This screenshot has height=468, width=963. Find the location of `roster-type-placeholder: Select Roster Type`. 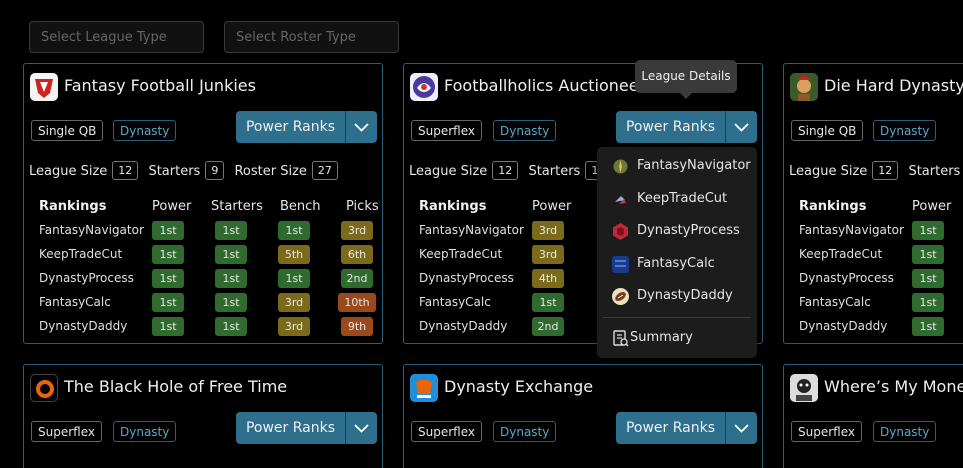

roster-type-placeholder: Select Roster Type is located at coordinates (296, 37).